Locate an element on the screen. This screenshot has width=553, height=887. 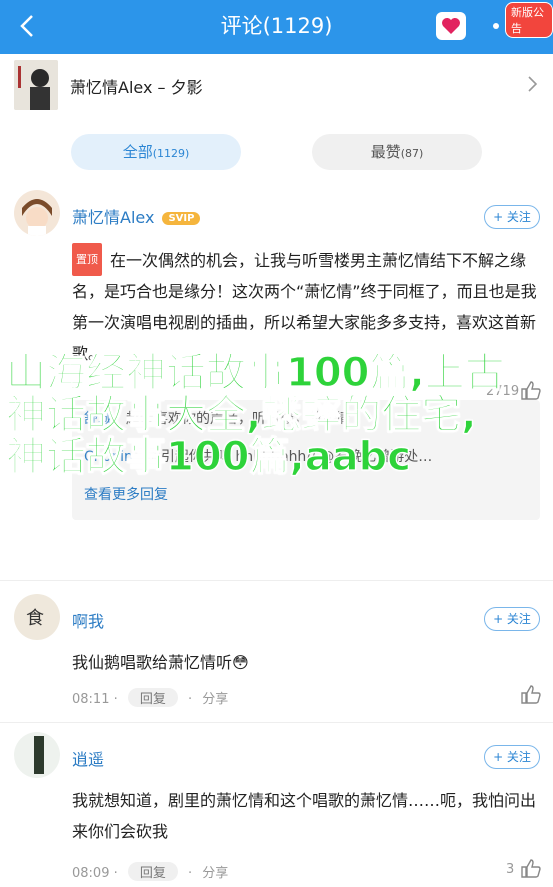
svg-text: 食 is located at coordinates (35, 618).